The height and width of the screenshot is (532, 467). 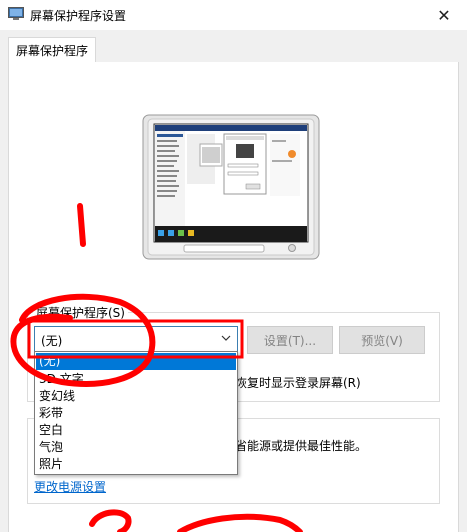 What do you see at coordinates (136, 464) in the screenshot?
I see `dropdown-option: 照片` at bounding box center [136, 464].